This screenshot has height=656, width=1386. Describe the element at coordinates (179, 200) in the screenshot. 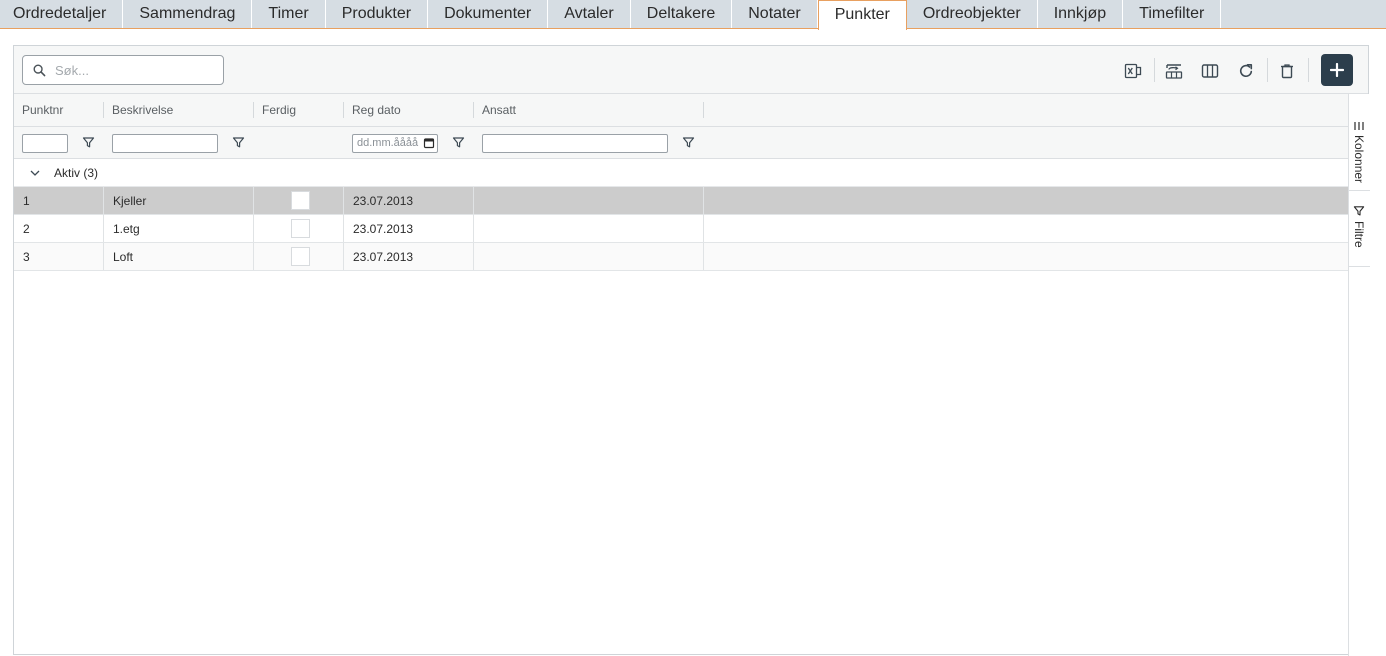

I see `cell-beskrivelse: Kjeller` at that location.